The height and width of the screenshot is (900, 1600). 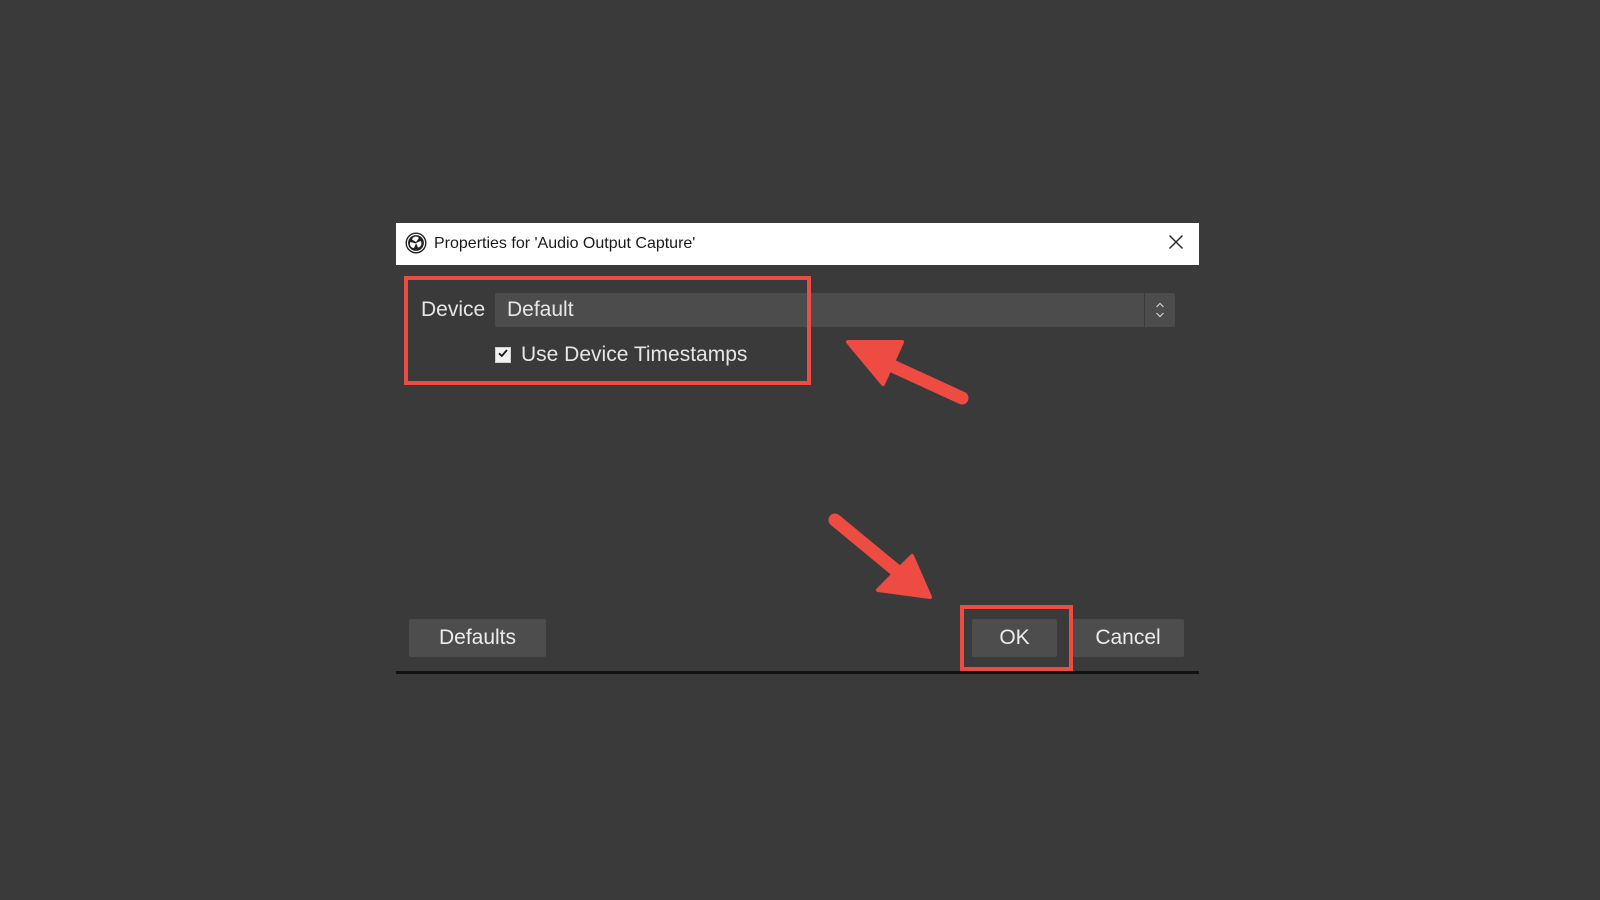 I want to click on dialog-title: Properties for 'Audio Output Capture', so click(x=565, y=243).